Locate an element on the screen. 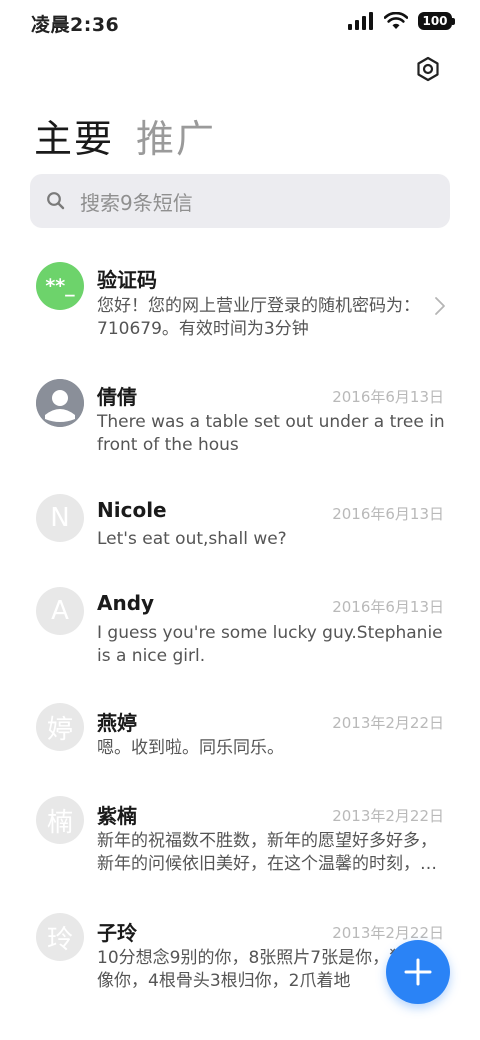 The height and width of the screenshot is (1040, 480). tab-main: 主要 is located at coordinates (74, 135).